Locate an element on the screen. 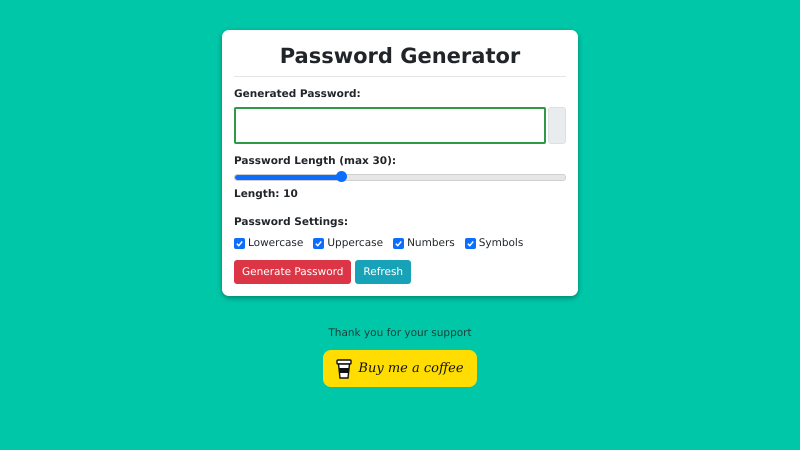 This screenshot has height=450, width=800. cup-icon is located at coordinates (344, 369).